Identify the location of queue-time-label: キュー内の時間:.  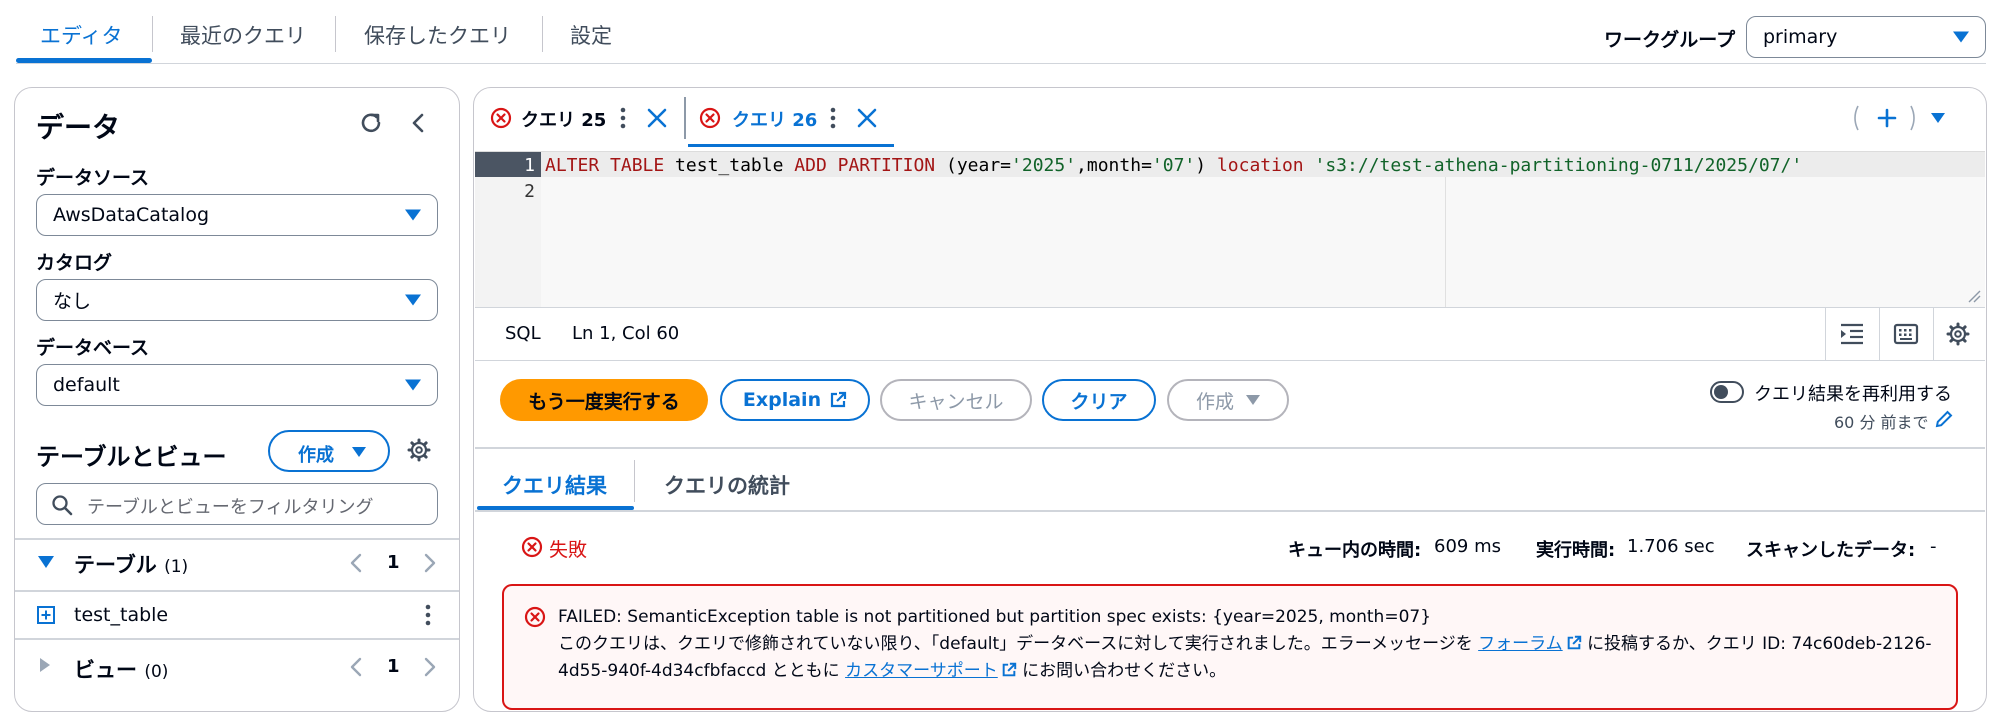
(1355, 550).